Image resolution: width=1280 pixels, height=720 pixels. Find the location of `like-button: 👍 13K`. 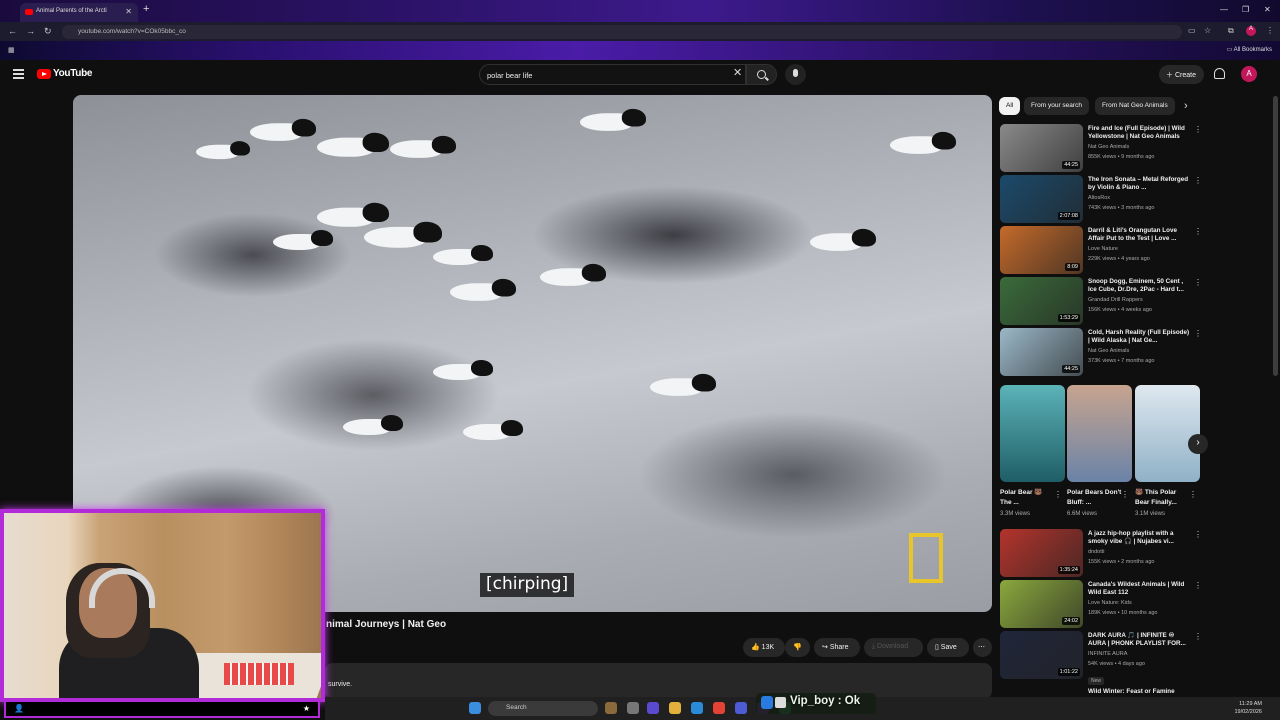

like-button: 👍 13K is located at coordinates (764, 647).